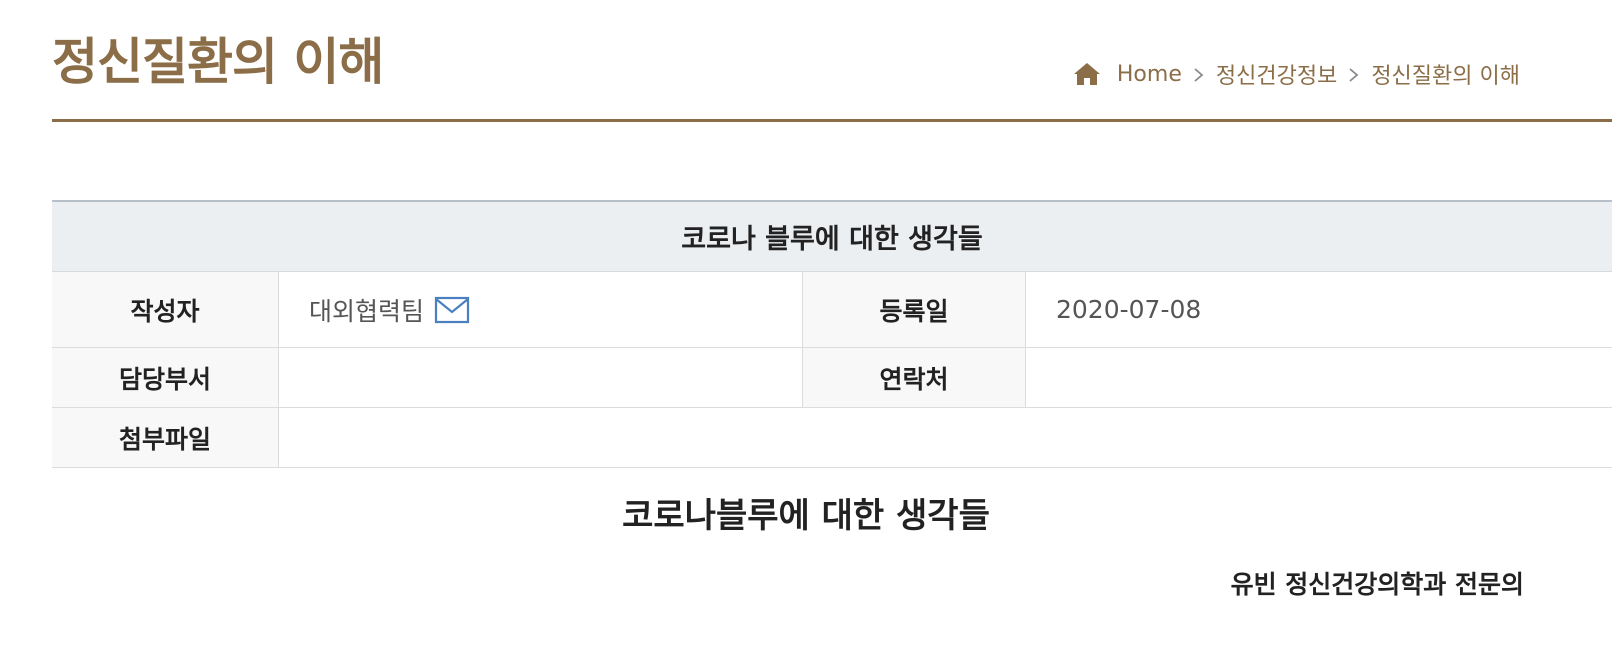 This screenshot has width=1612, height=648. I want to click on contact-label: 연락처, so click(914, 377).